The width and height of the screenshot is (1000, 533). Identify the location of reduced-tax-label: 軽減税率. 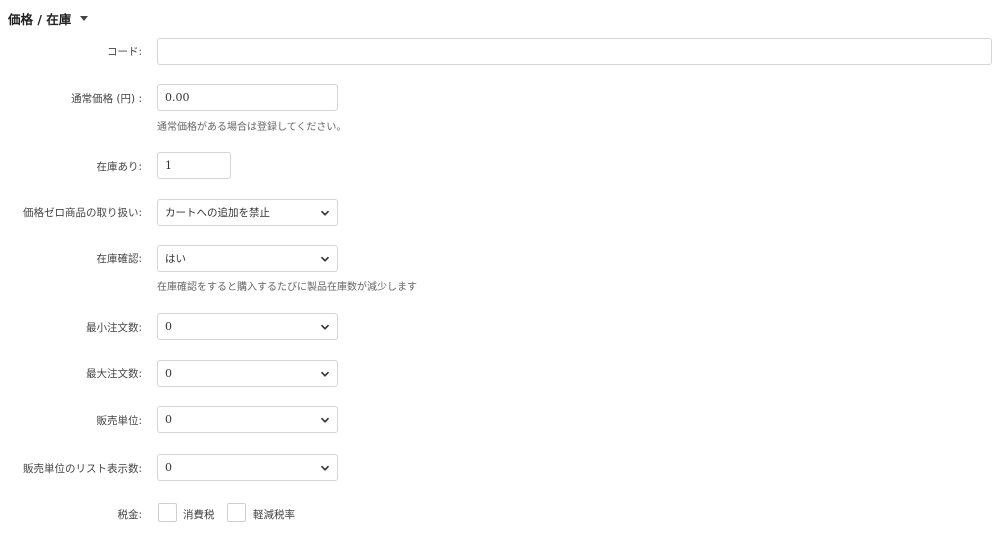
(274, 515).